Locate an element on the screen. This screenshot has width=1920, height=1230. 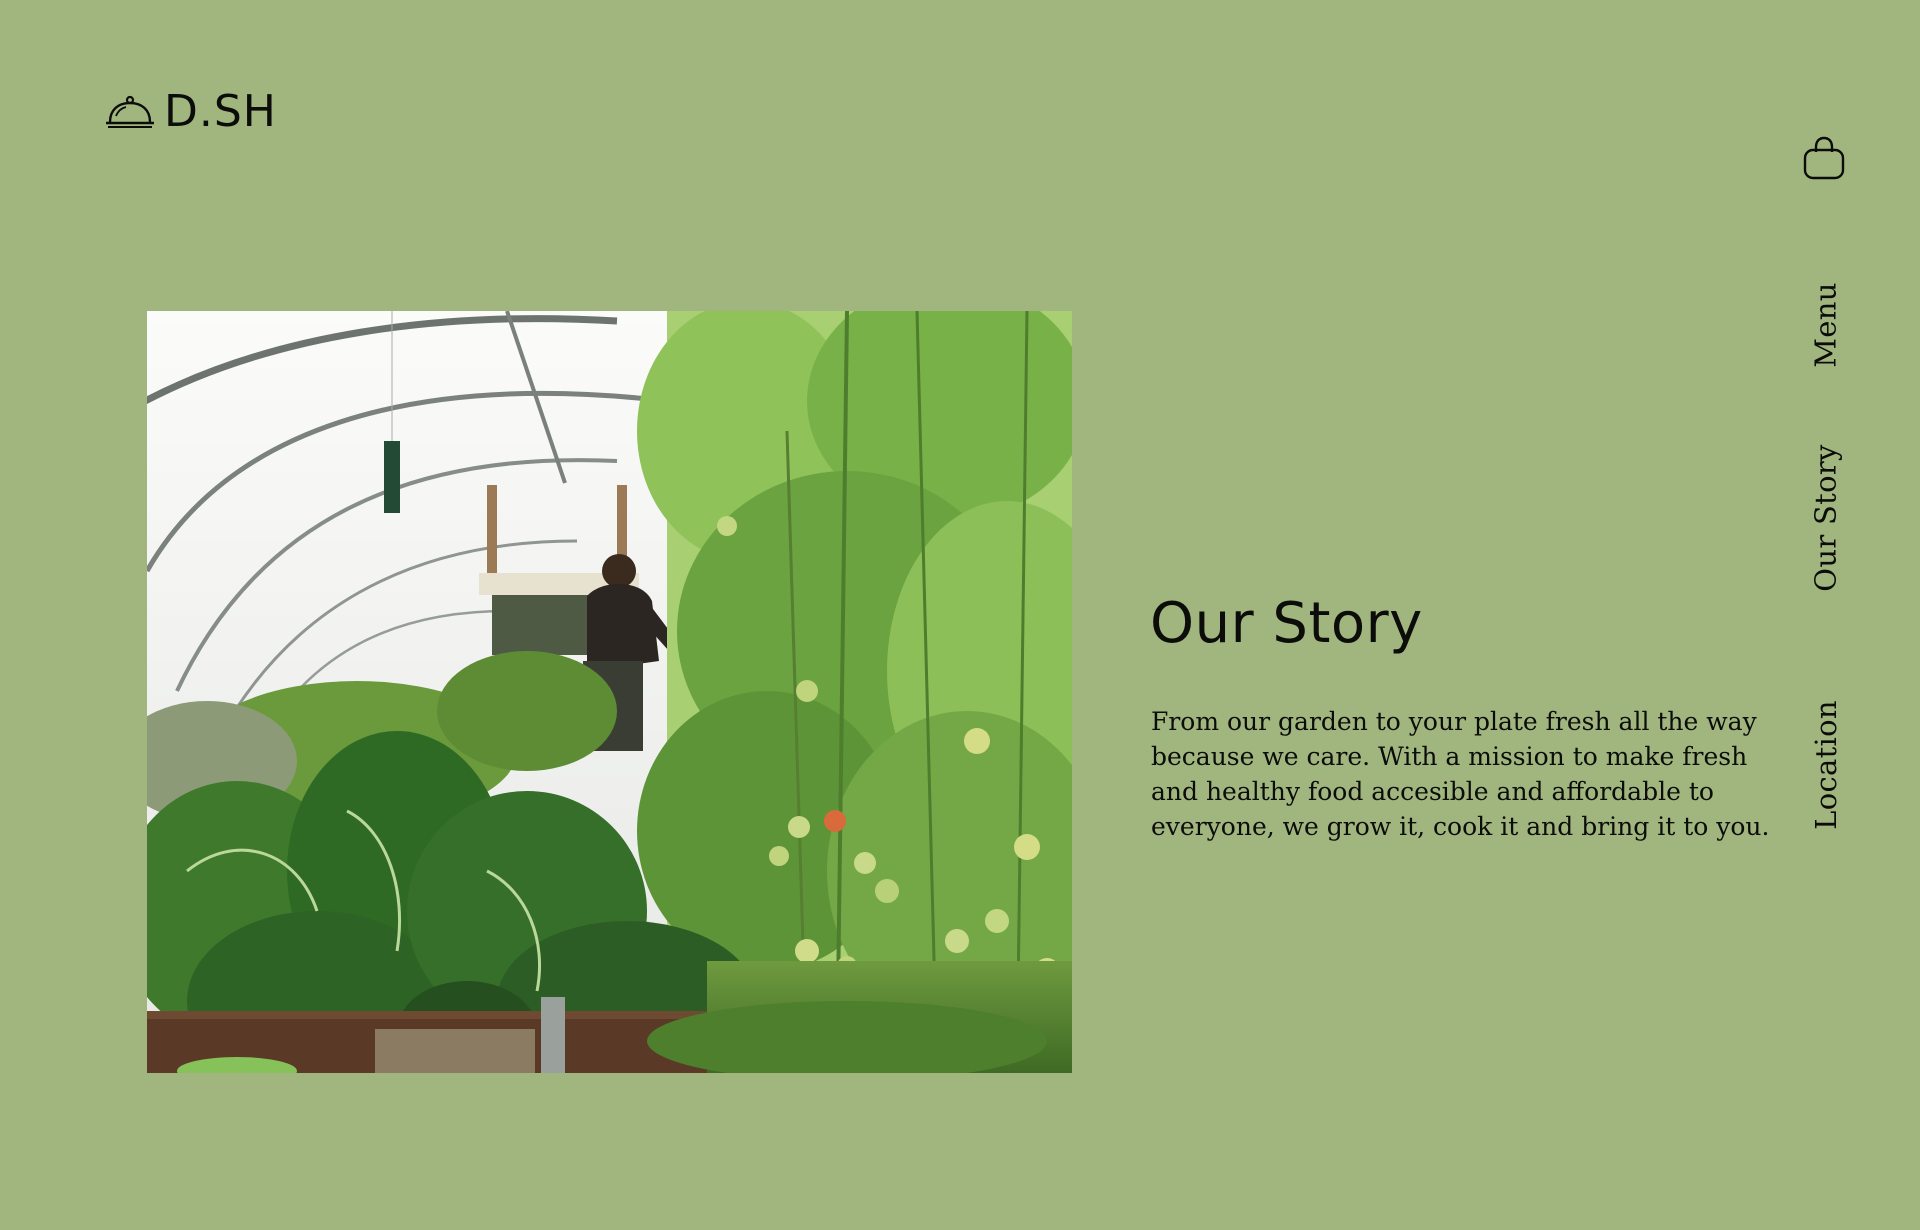
nav-item-location: Location is located at coordinates (1826, 765).